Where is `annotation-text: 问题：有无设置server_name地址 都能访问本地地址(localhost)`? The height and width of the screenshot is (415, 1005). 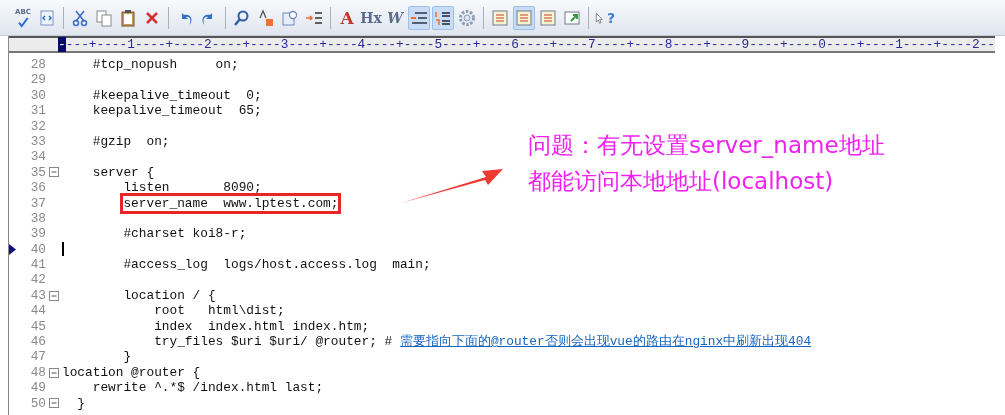 annotation-text: 问题：有无设置server_name地址 都能访问本地地址(localhost) is located at coordinates (706, 163).